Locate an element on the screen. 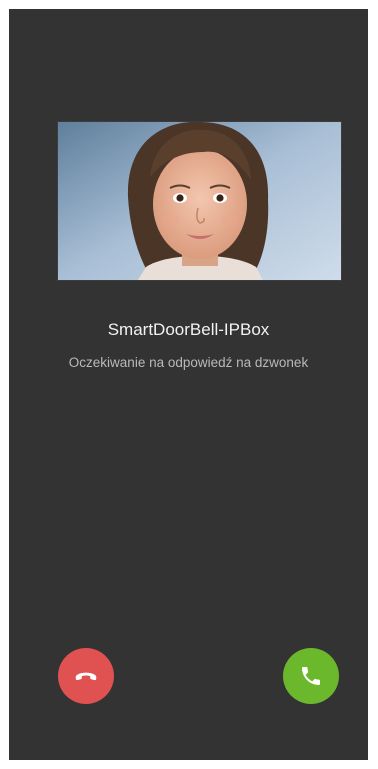 The height and width of the screenshot is (769, 378). accept-call-button is located at coordinates (311, 676).